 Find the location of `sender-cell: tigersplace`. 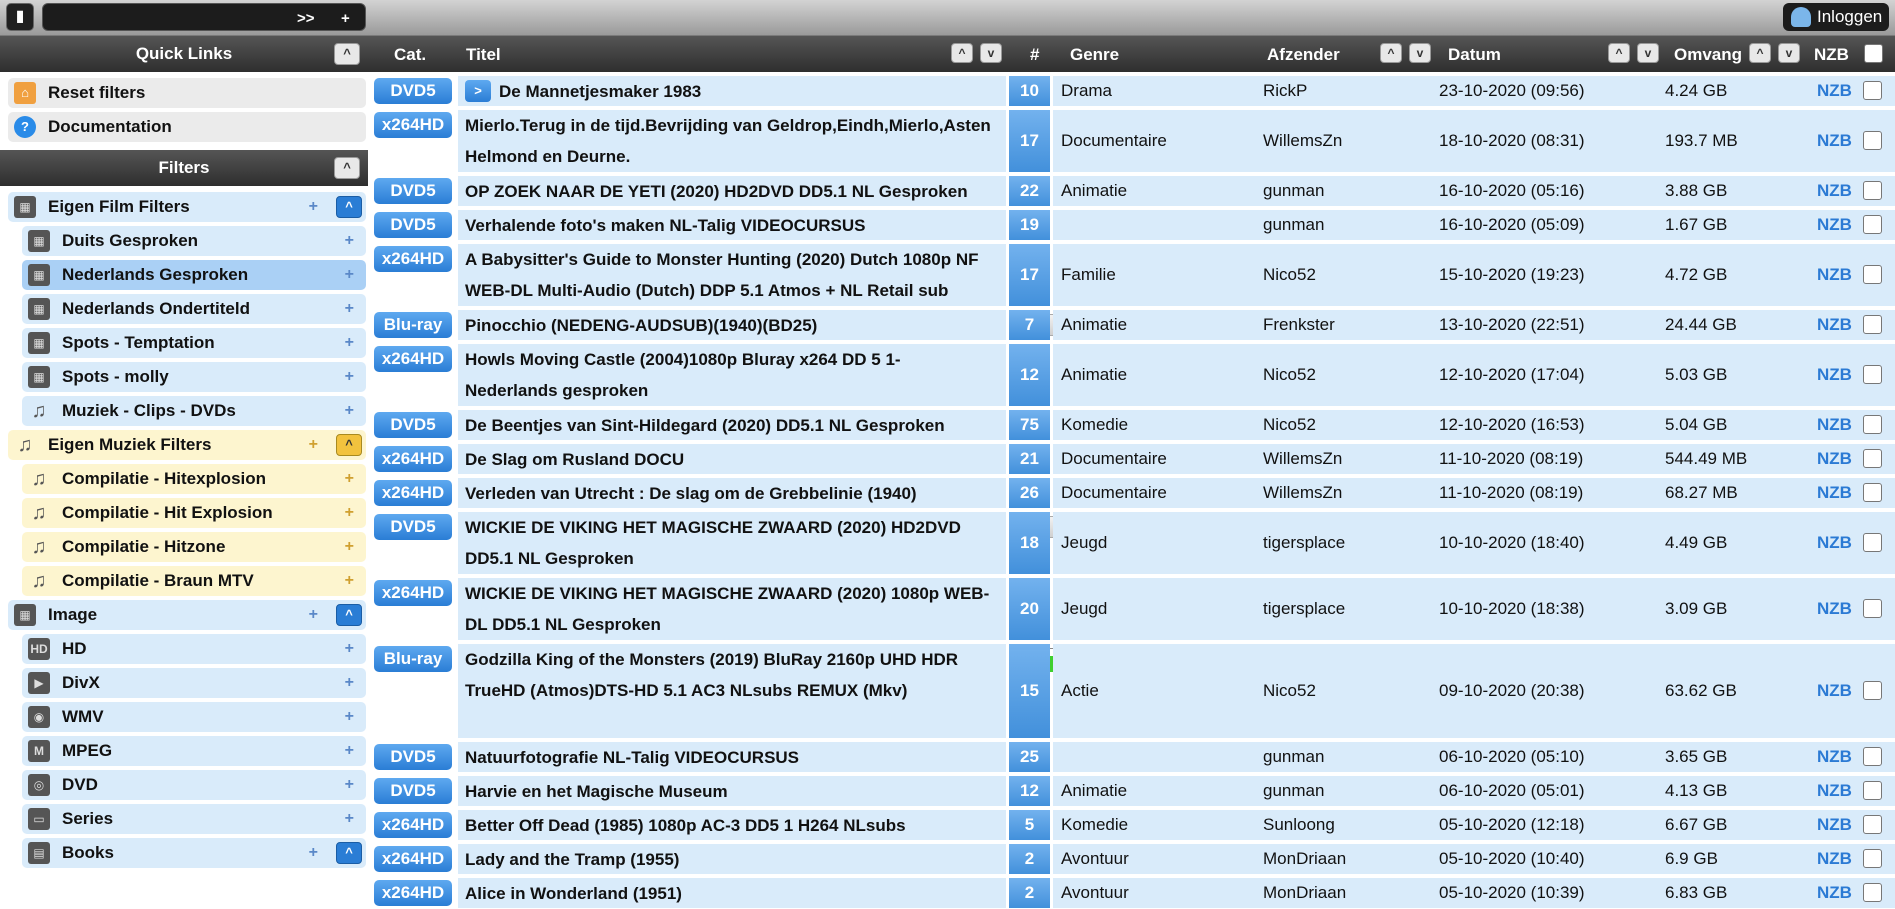

sender-cell: tigersplace is located at coordinates (1304, 609).